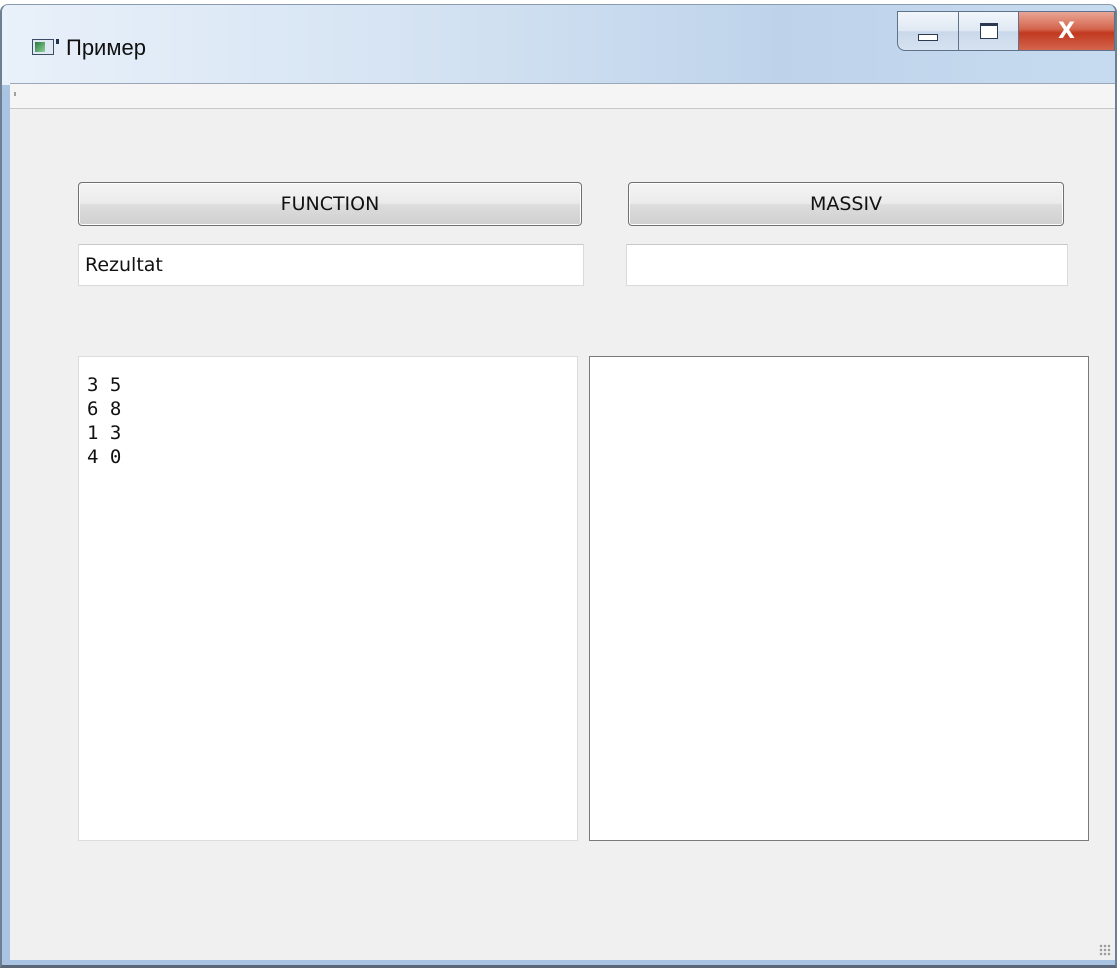  I want to click on caption-buttons: X, so click(1006, 33).